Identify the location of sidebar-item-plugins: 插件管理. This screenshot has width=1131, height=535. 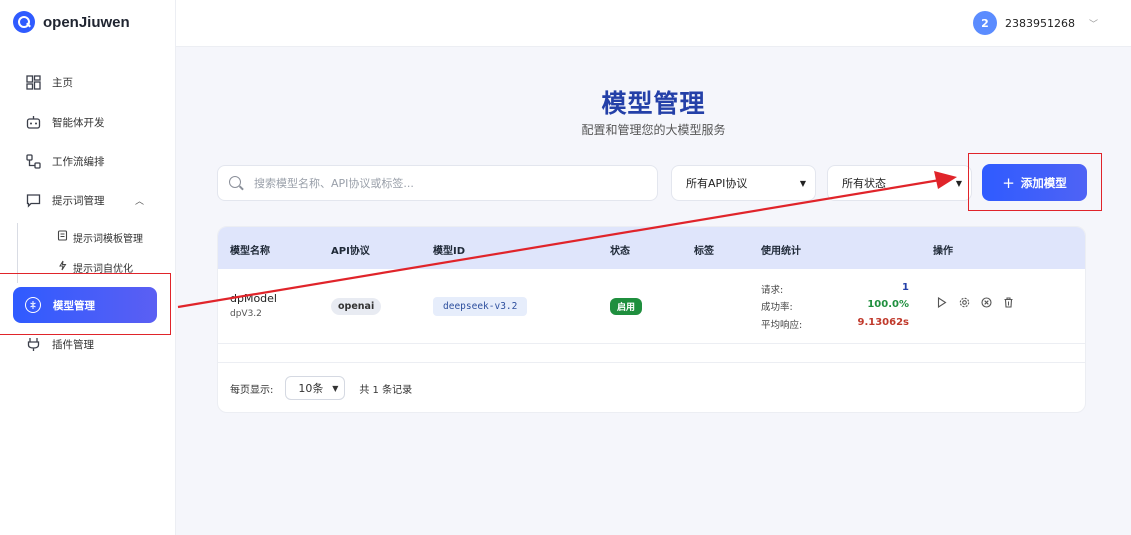
(88, 344).